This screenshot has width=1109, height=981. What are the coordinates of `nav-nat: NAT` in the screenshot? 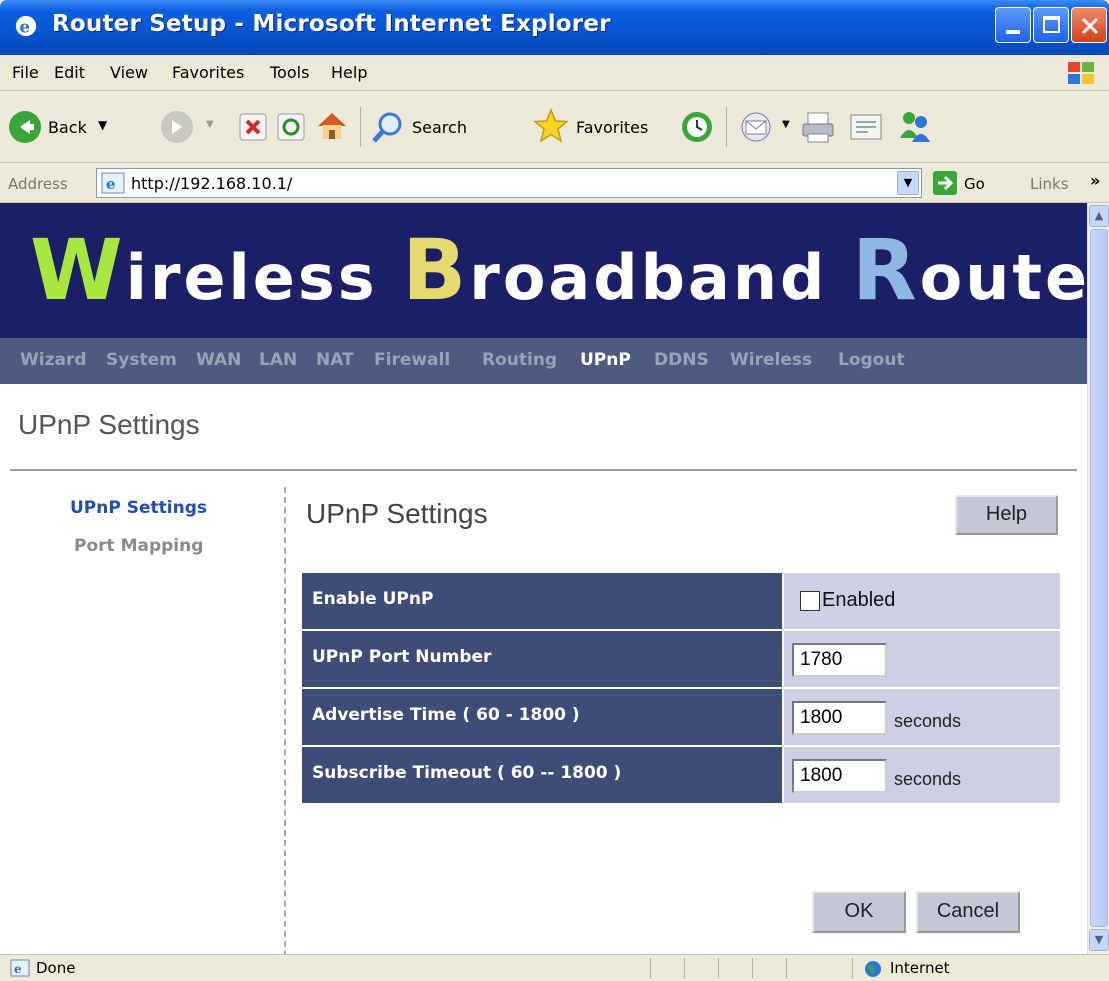 It's located at (335, 360).